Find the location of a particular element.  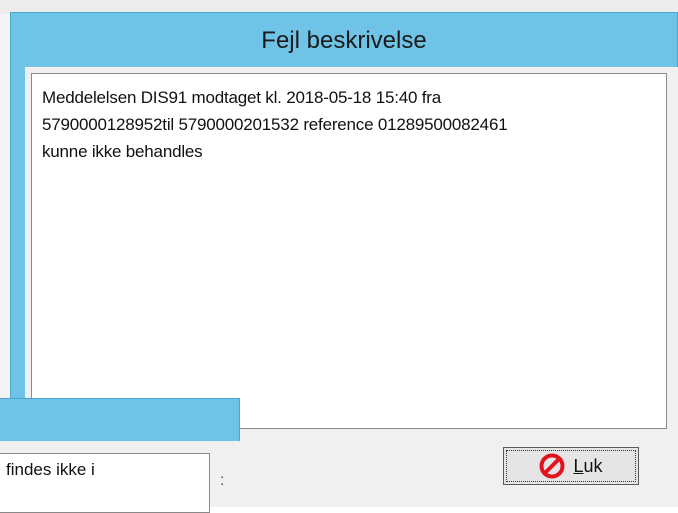

background-dialog-body: findes ikke i : is located at coordinates (120, 477).